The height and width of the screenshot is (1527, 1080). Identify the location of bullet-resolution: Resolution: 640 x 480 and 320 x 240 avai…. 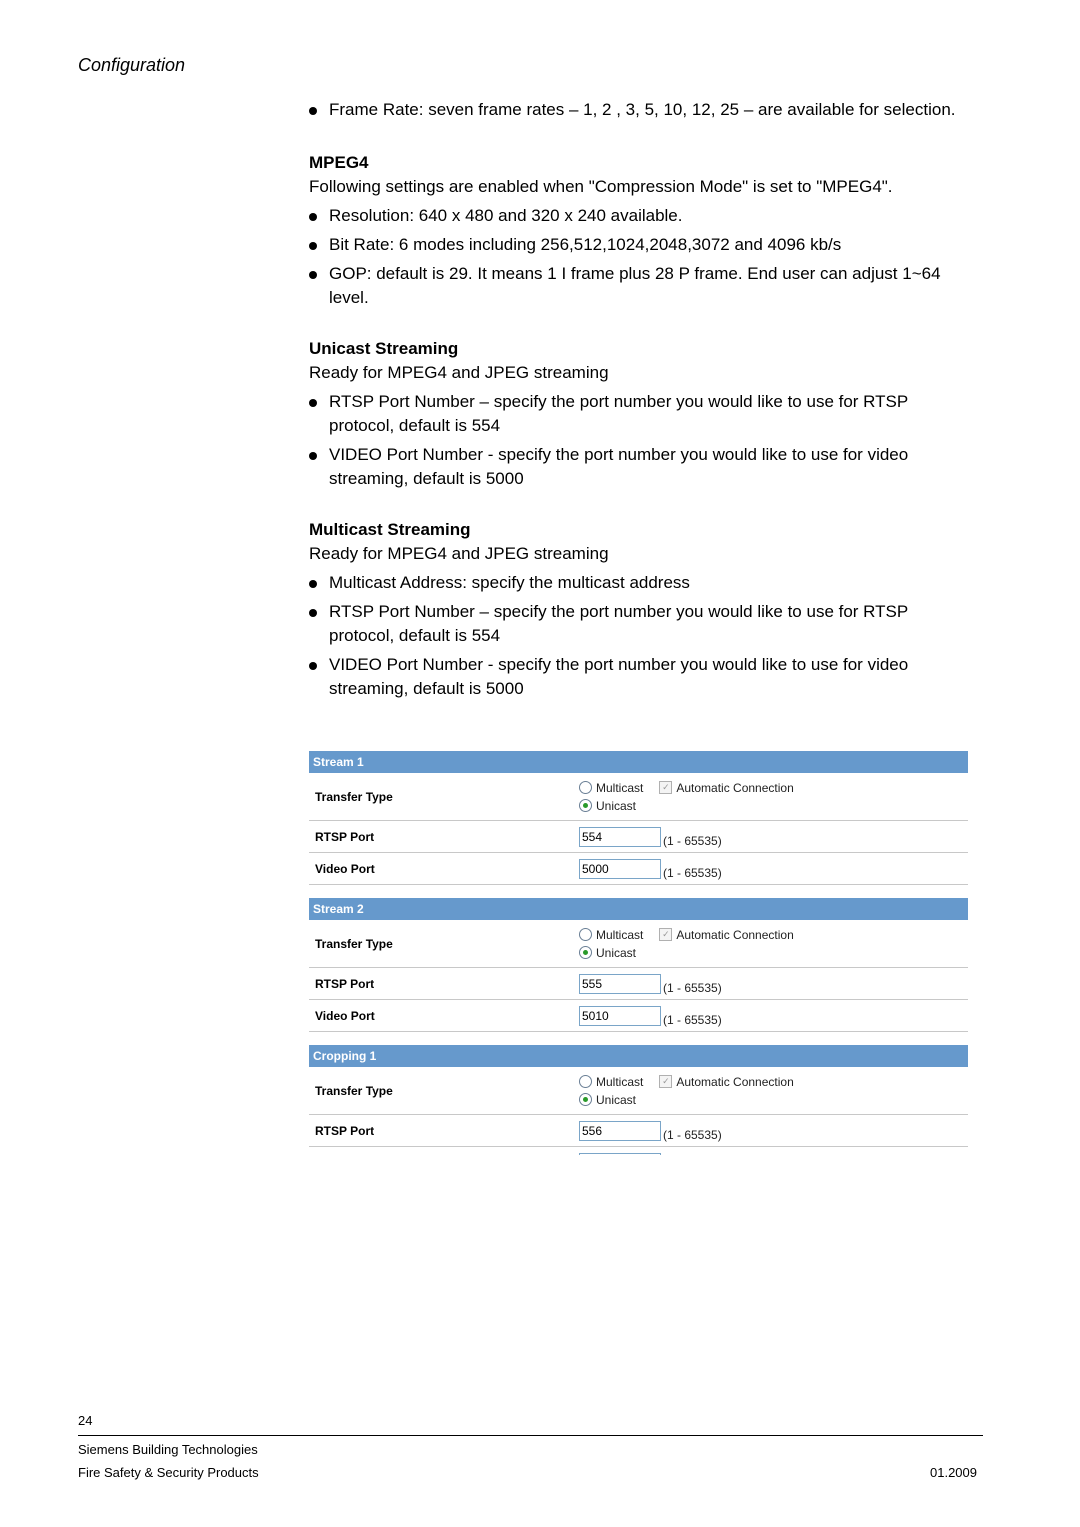
(639, 216).